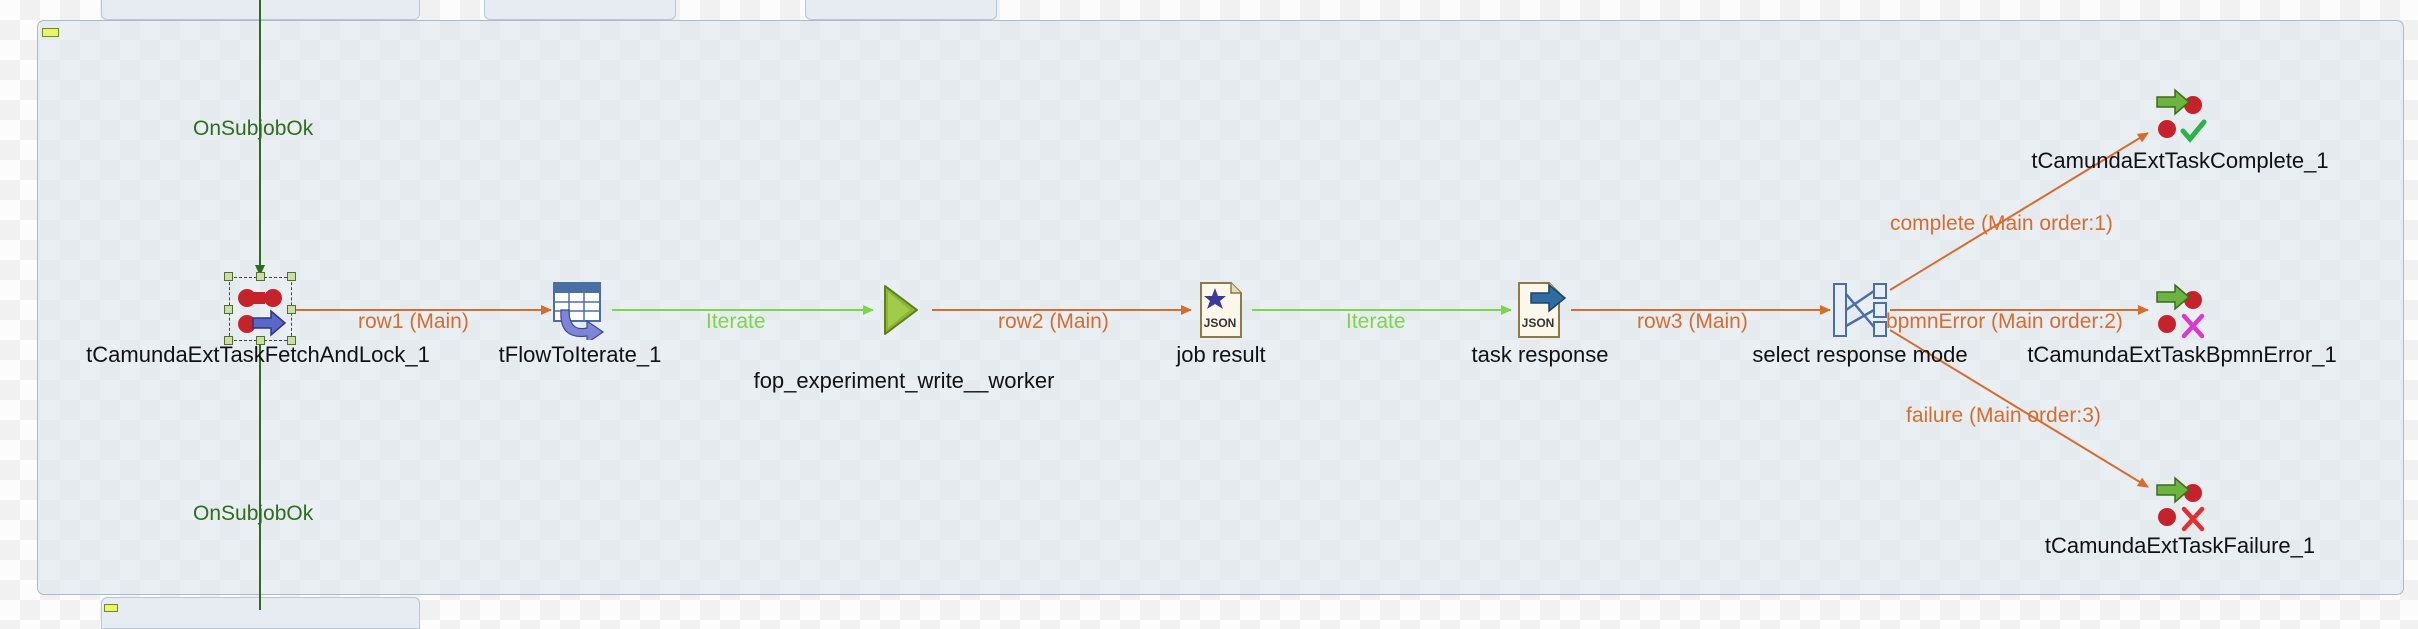 The height and width of the screenshot is (629, 2418). I want to click on component-task-complete, so click(2180, 115).